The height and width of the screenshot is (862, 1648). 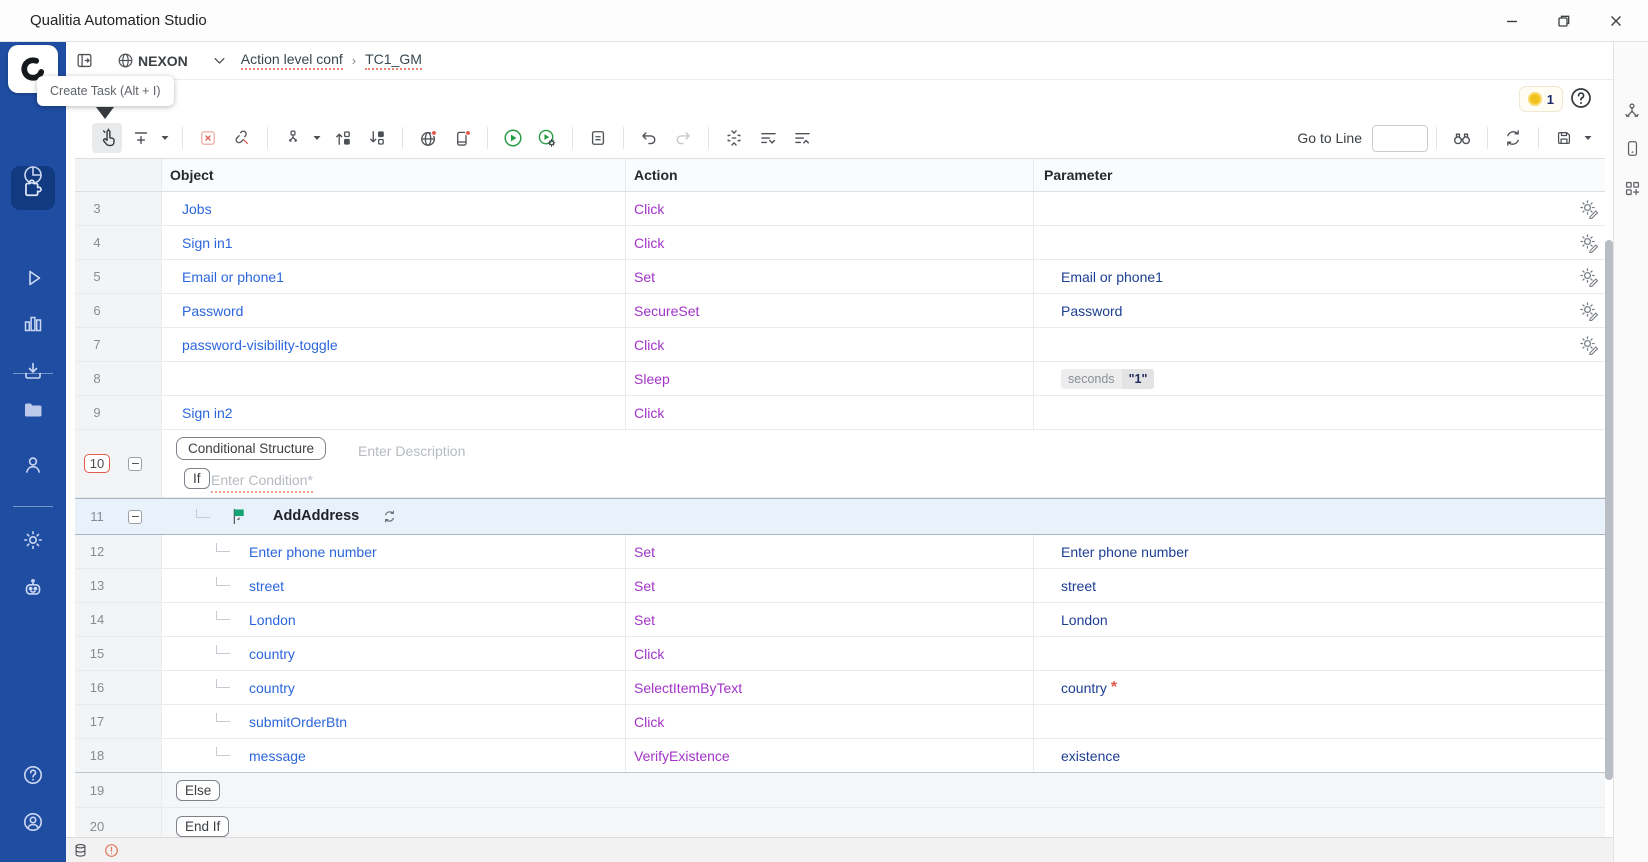 I want to click on web-recorder-button, so click(x=428, y=138).